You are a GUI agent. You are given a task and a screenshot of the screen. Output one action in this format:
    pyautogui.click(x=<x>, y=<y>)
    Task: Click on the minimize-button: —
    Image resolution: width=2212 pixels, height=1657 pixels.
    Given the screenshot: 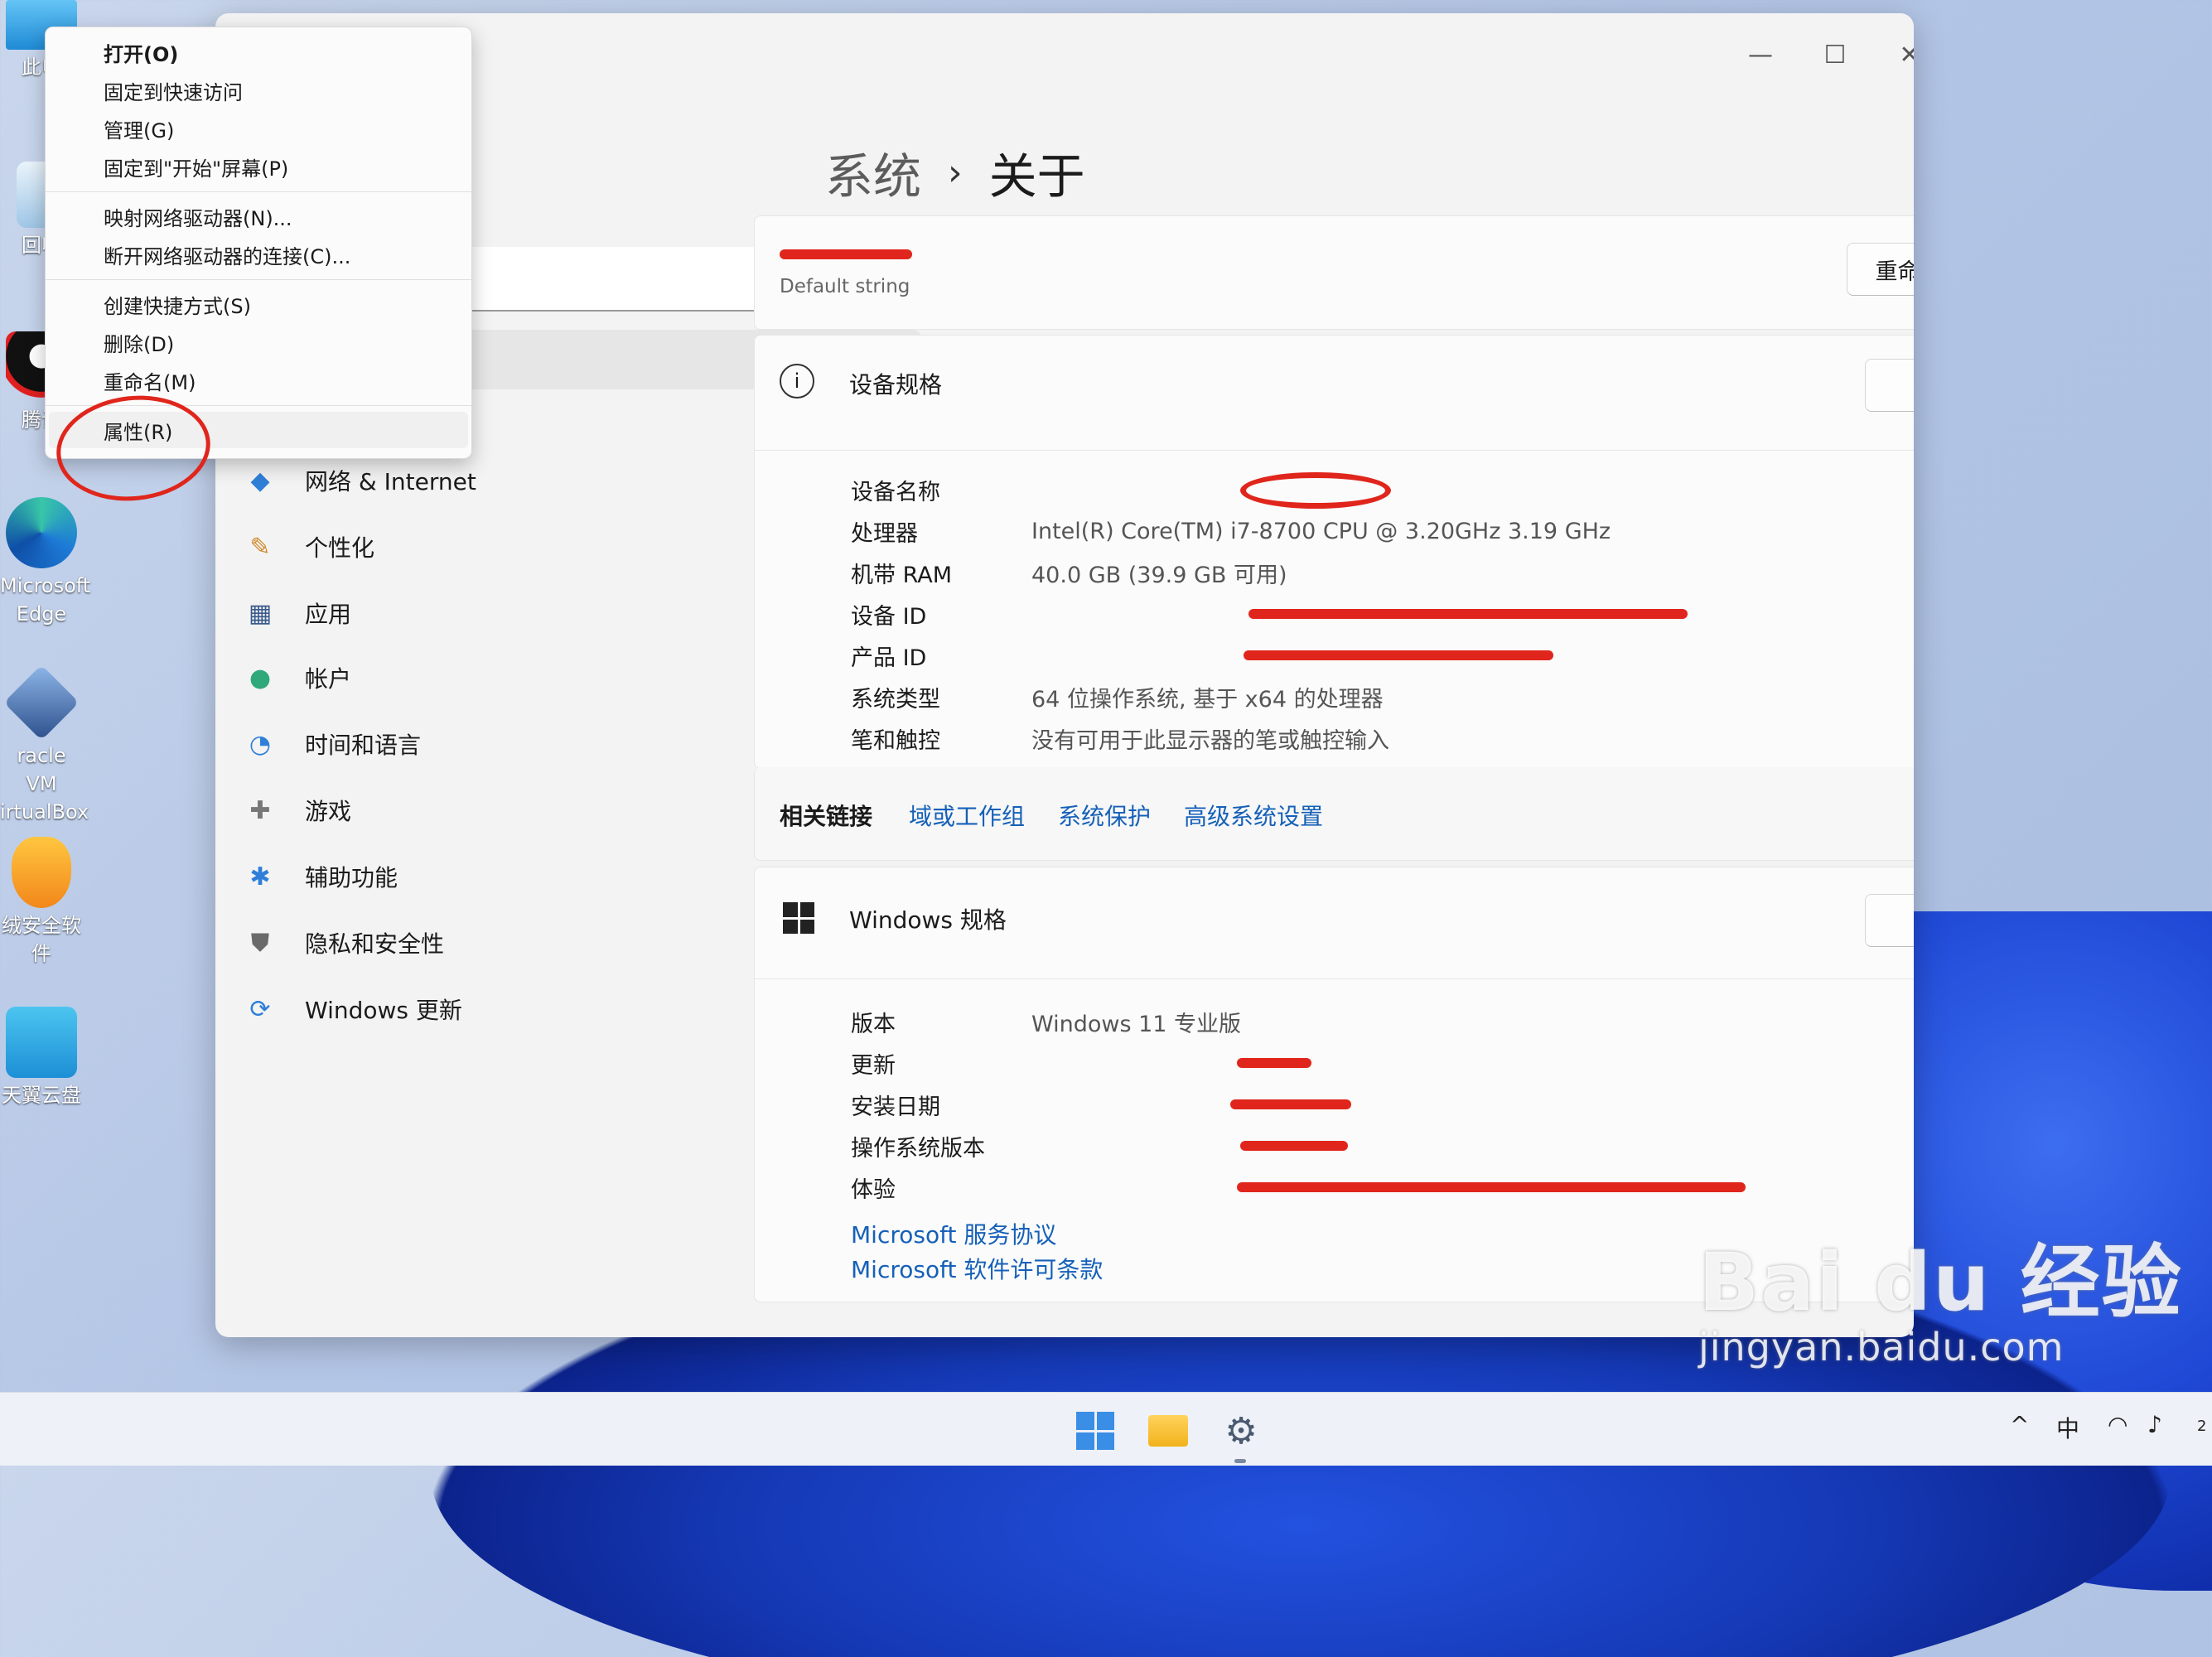 What is the action you would take?
    pyautogui.click(x=1760, y=55)
    